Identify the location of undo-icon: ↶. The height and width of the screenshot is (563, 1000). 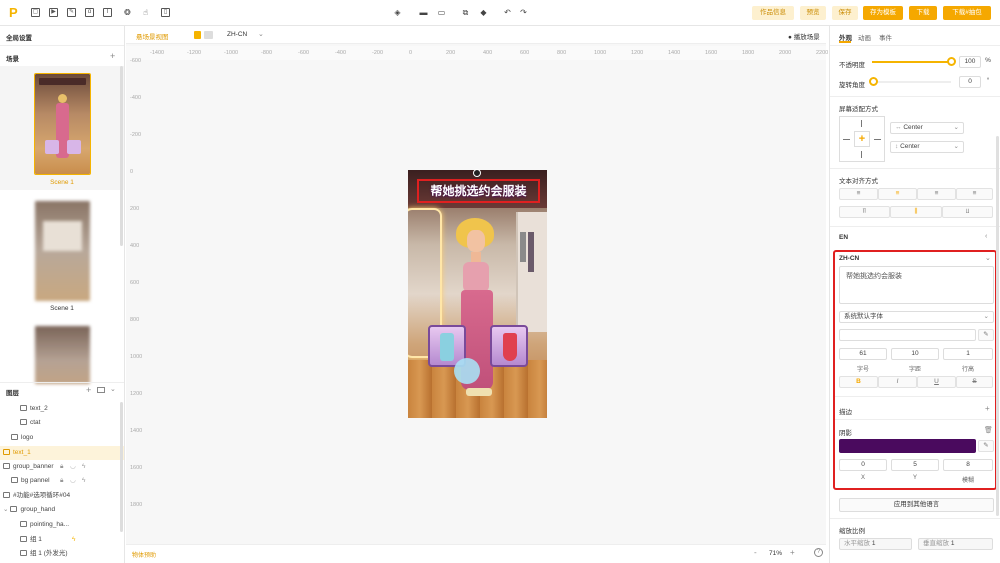
(507, 12).